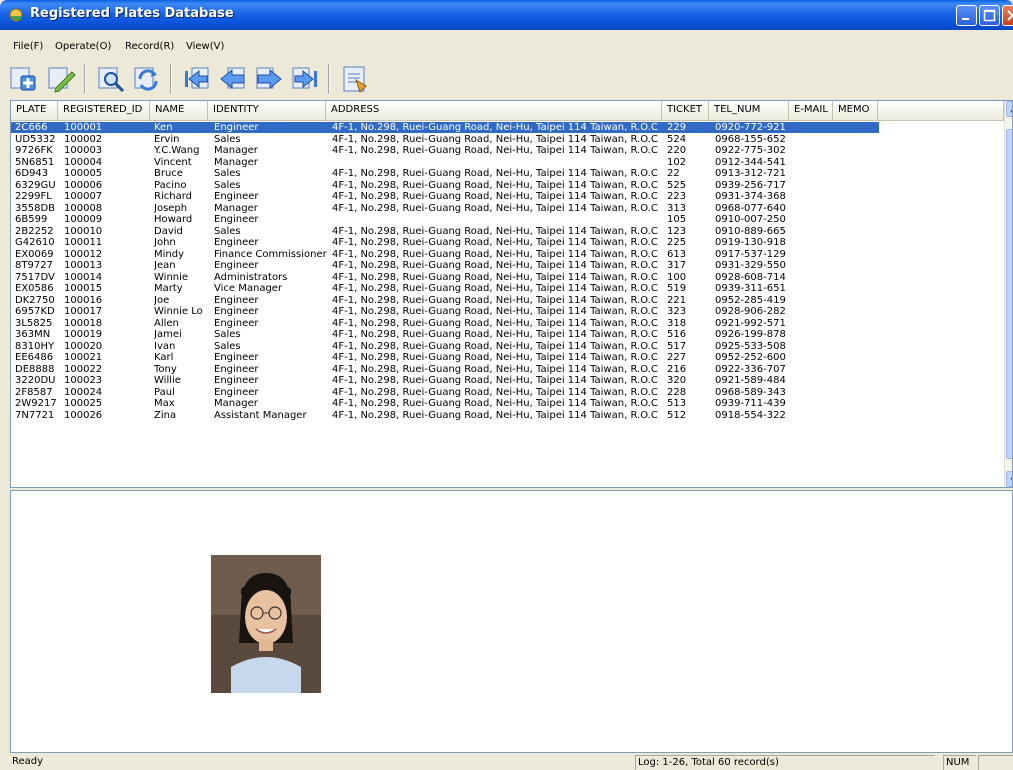 Image resolution: width=1013 pixels, height=770 pixels. Describe the element at coordinates (83, 357) in the screenshot. I see `cell-registered-id: 100021` at that location.